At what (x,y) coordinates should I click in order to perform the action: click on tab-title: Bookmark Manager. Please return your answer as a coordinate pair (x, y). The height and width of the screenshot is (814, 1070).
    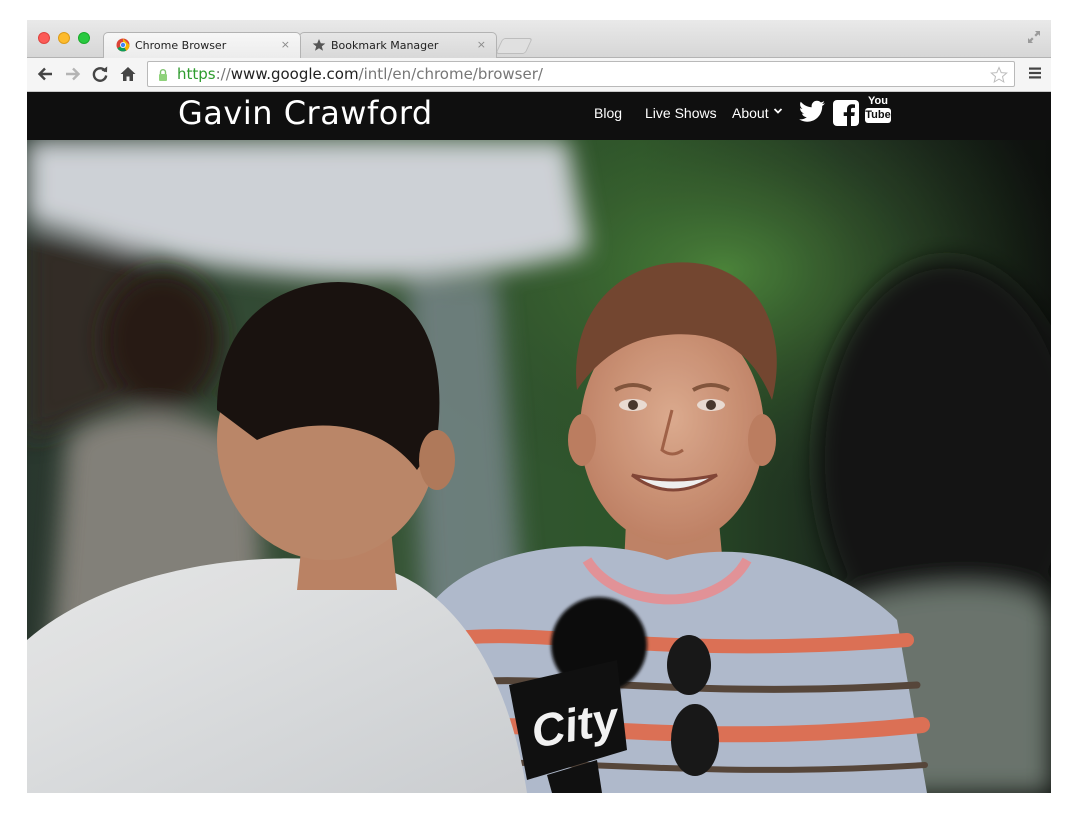
    Looking at the image, I should click on (385, 45).